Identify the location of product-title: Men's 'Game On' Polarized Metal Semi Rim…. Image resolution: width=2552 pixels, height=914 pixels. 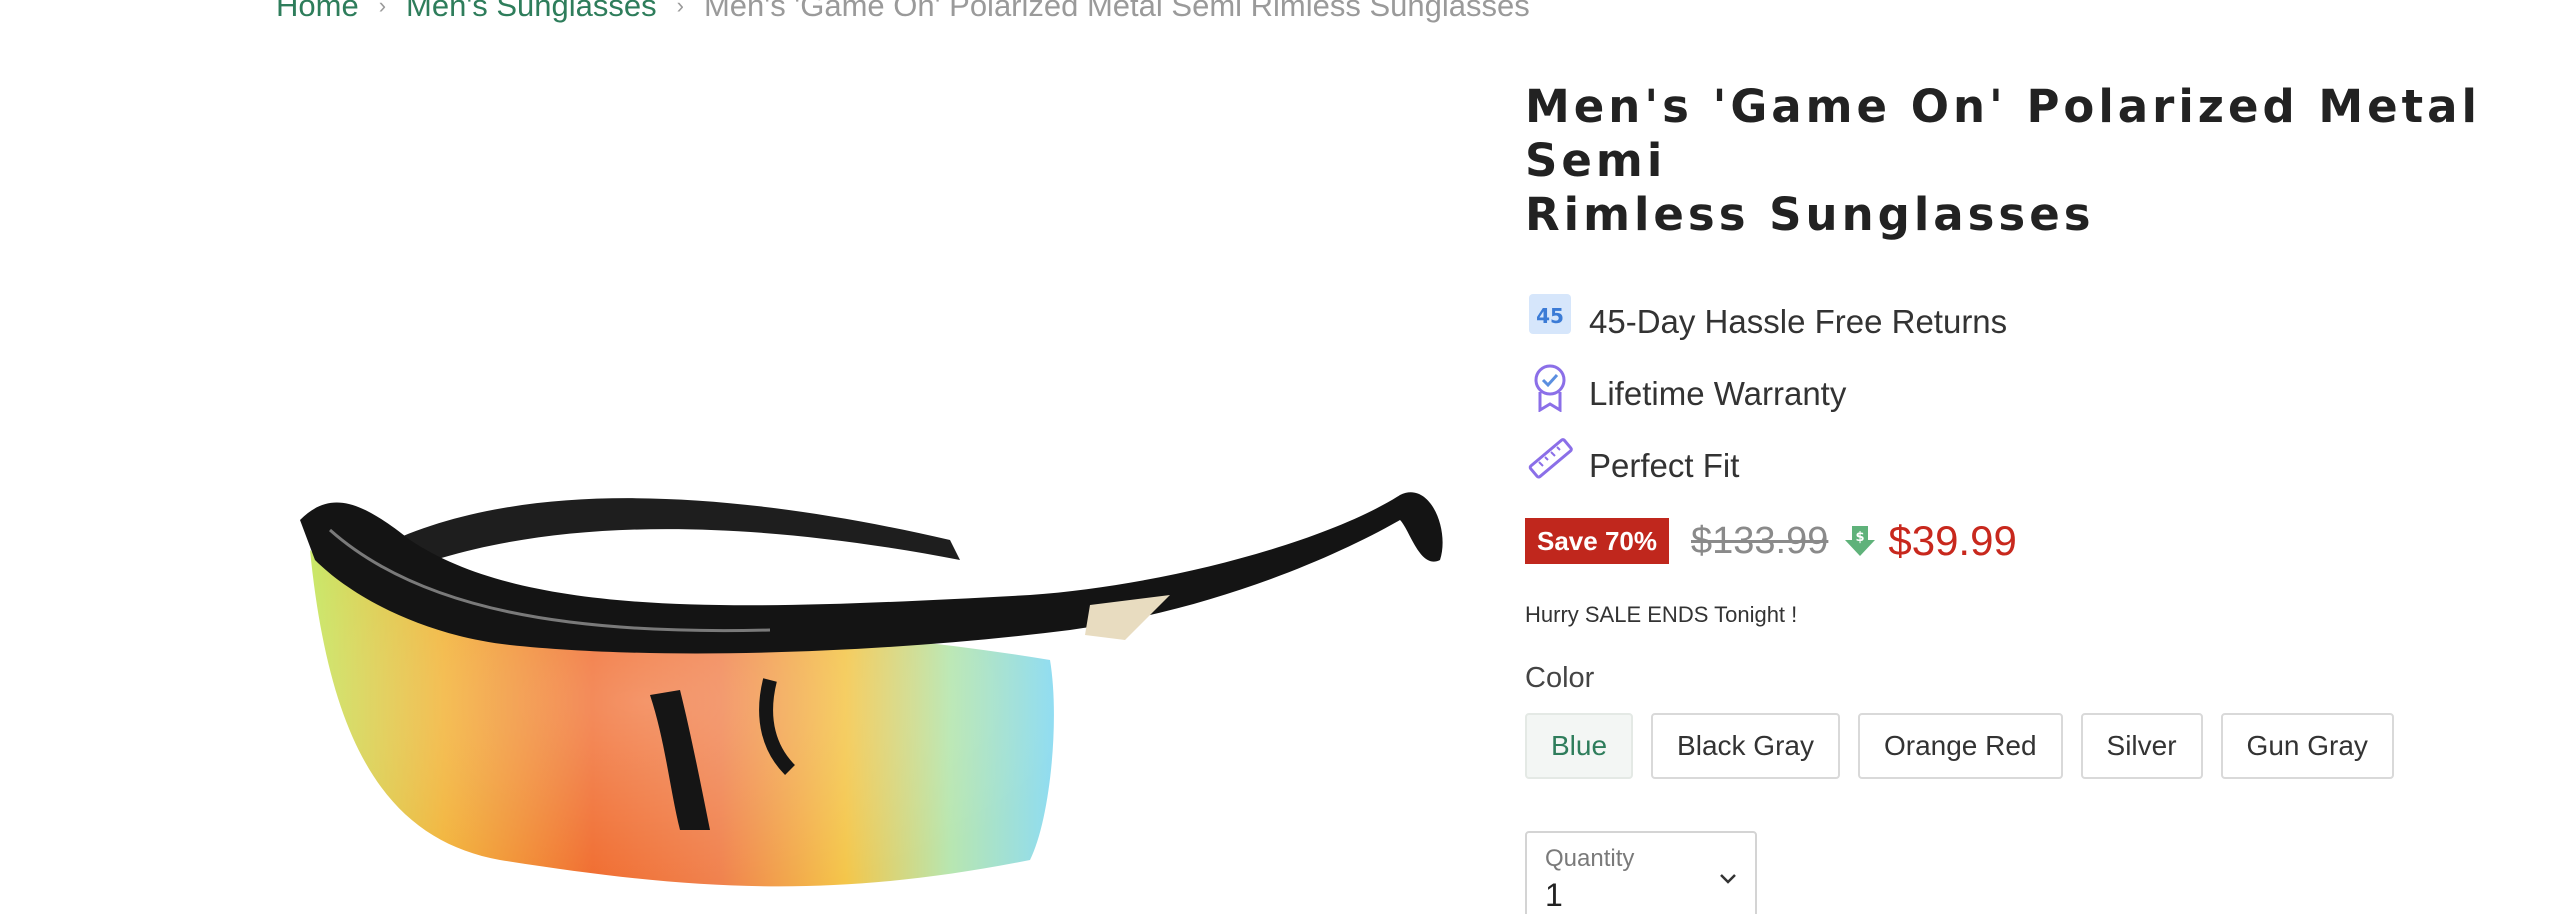
(2025, 161).